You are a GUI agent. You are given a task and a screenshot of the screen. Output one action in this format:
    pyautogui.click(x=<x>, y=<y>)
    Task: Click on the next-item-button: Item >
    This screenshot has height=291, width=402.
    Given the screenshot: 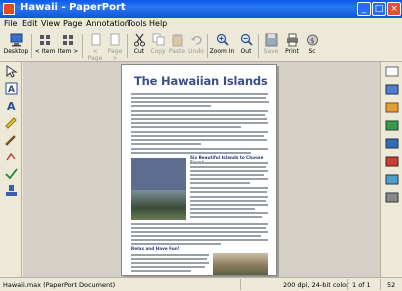 What is the action you would take?
    pyautogui.click(x=68, y=46)
    